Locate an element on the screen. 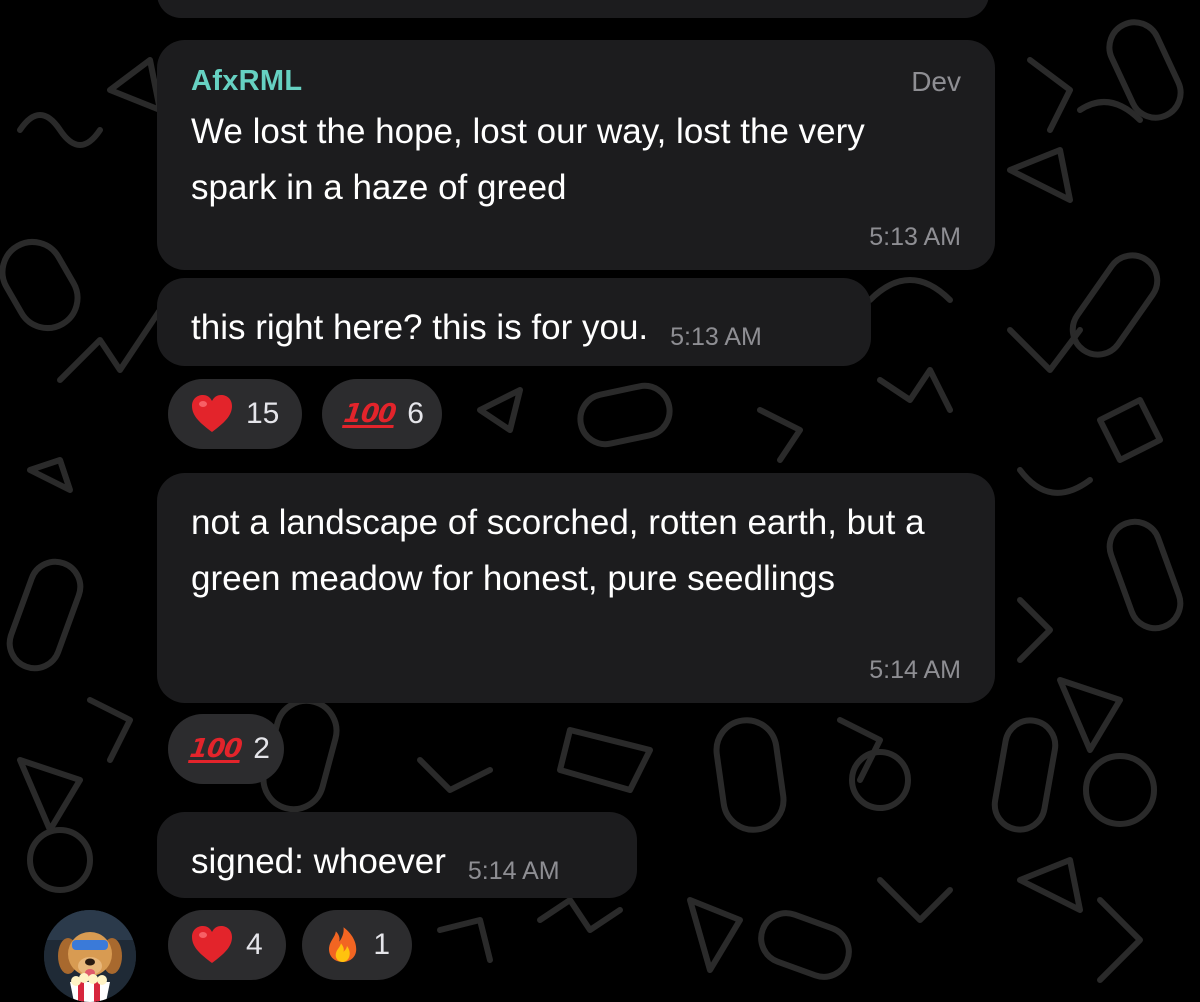 This screenshot has width=1200, height=1002. reaction-heart: 4 is located at coordinates (227, 945).